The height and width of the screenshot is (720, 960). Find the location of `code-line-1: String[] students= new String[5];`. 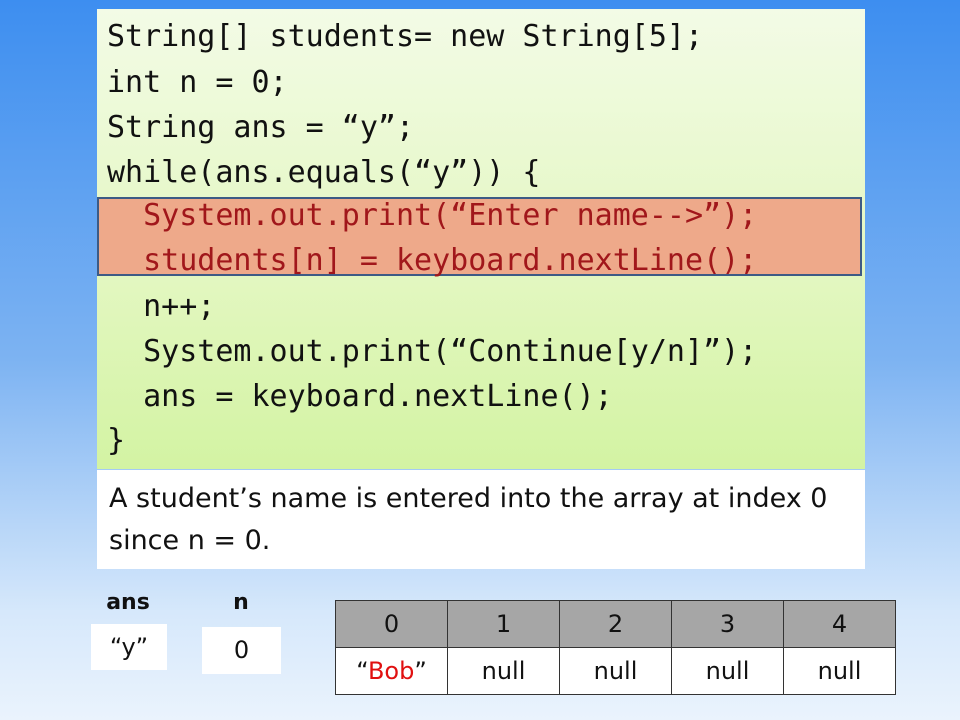

code-line-1: String[] students= new String[5]; is located at coordinates (405, 36).